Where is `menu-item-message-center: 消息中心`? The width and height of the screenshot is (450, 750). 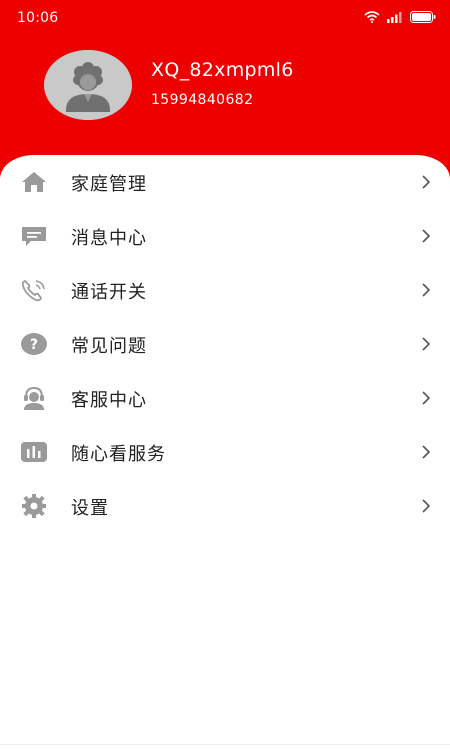 menu-item-message-center: 消息中心 is located at coordinates (225, 236).